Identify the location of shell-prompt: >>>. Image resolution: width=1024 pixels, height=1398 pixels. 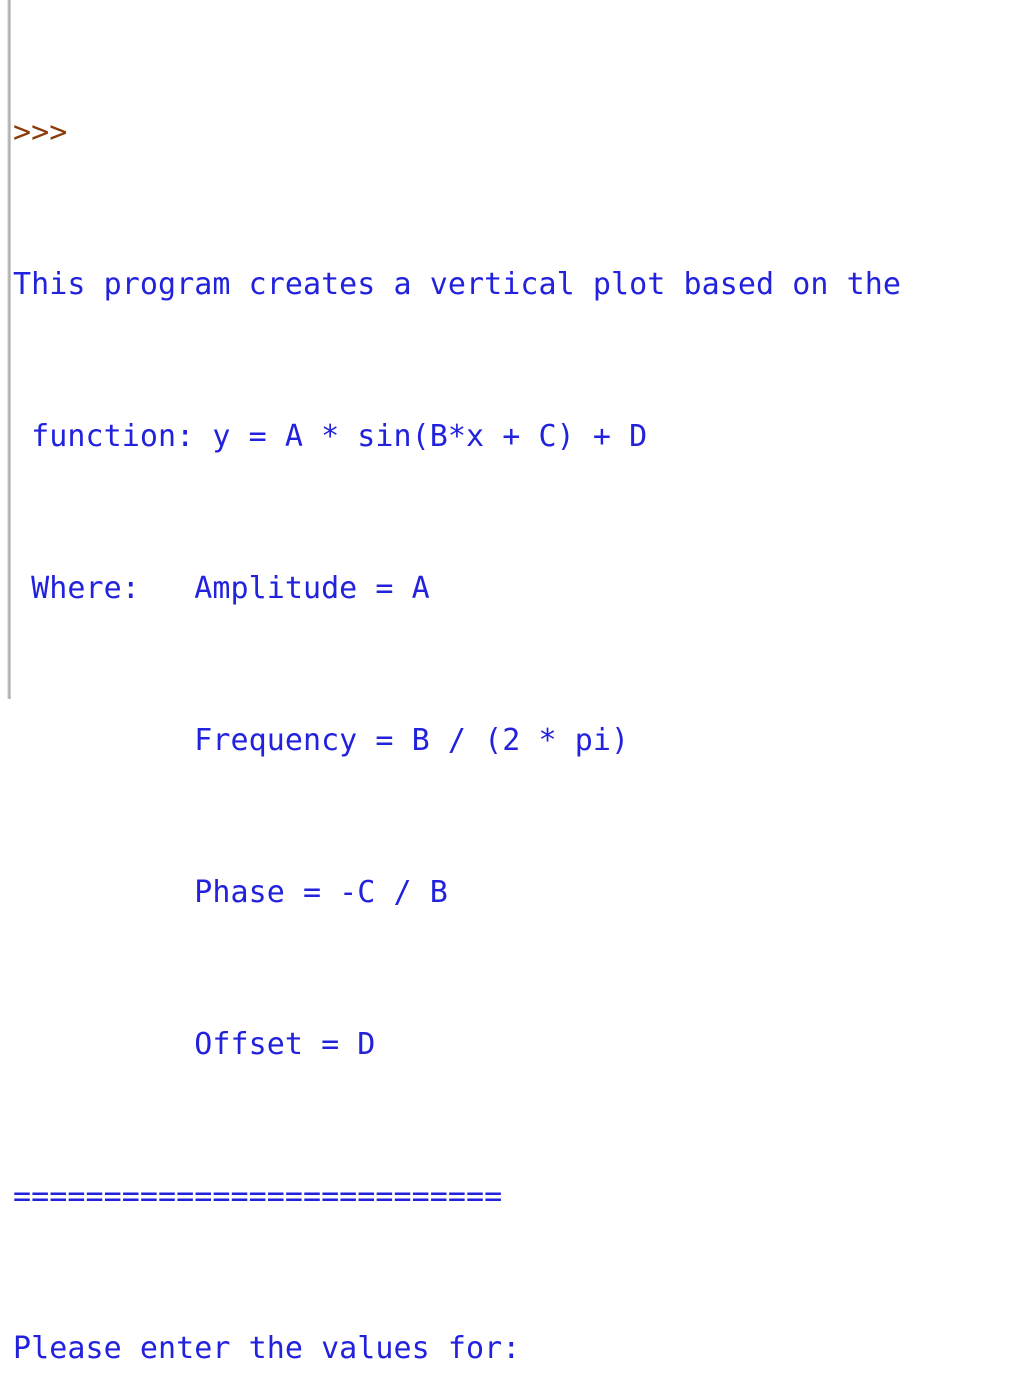
(40, 132).